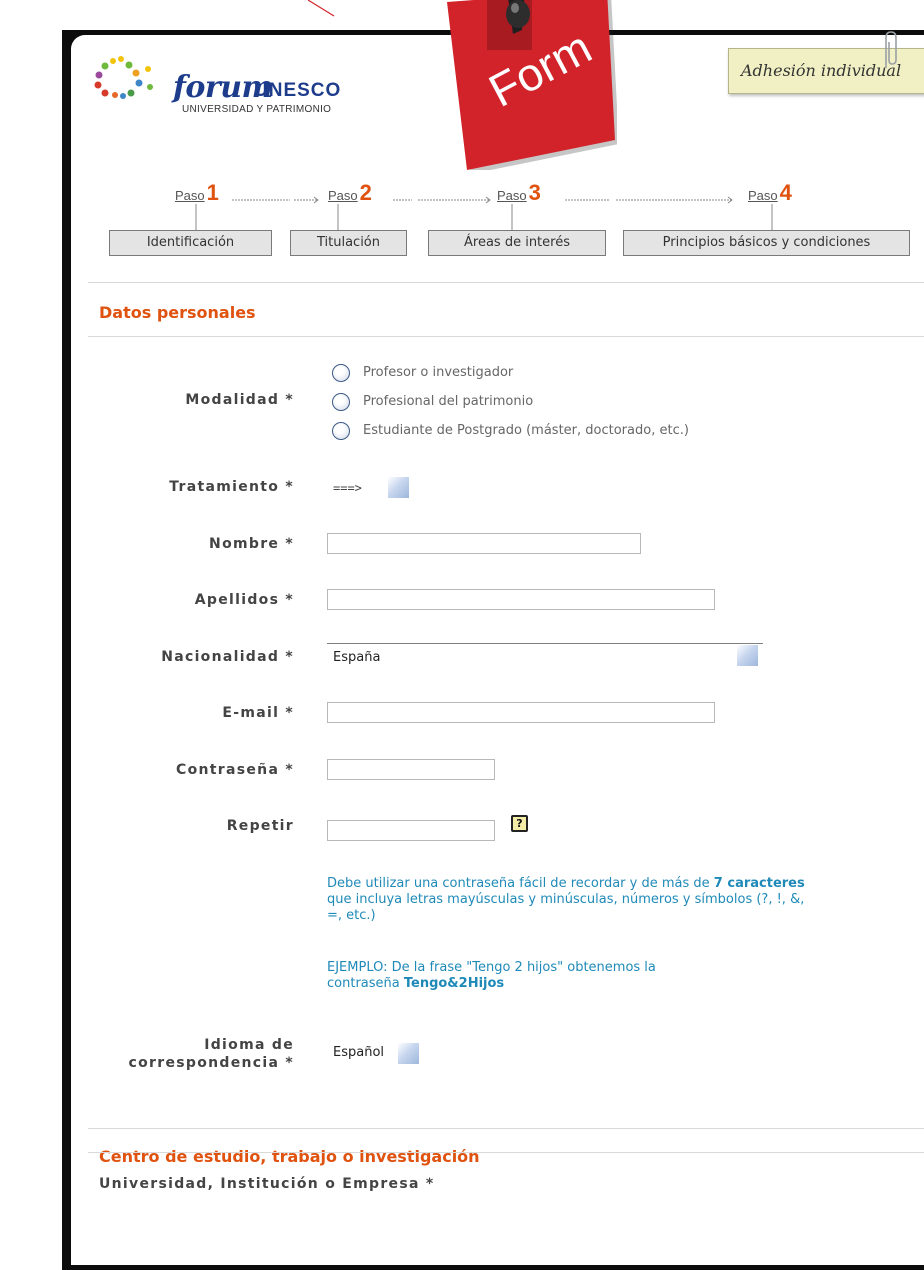 The image size is (924, 1270). I want to click on idioma-label-line-1: Idioma de, so click(249, 1045).